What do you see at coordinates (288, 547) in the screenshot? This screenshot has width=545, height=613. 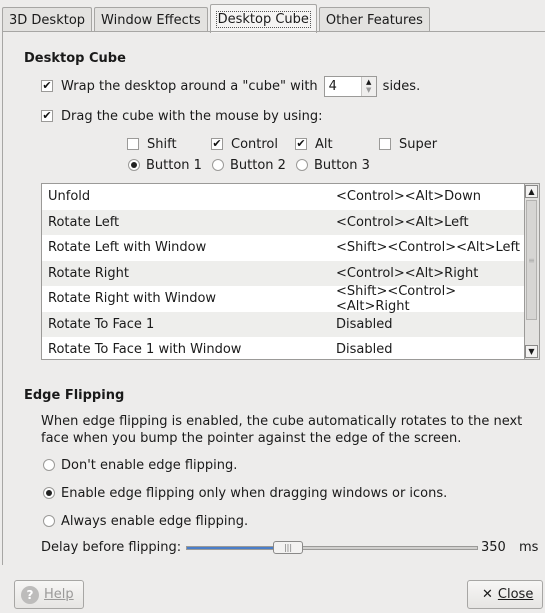 I see `delay-slider-handle: |||` at bounding box center [288, 547].